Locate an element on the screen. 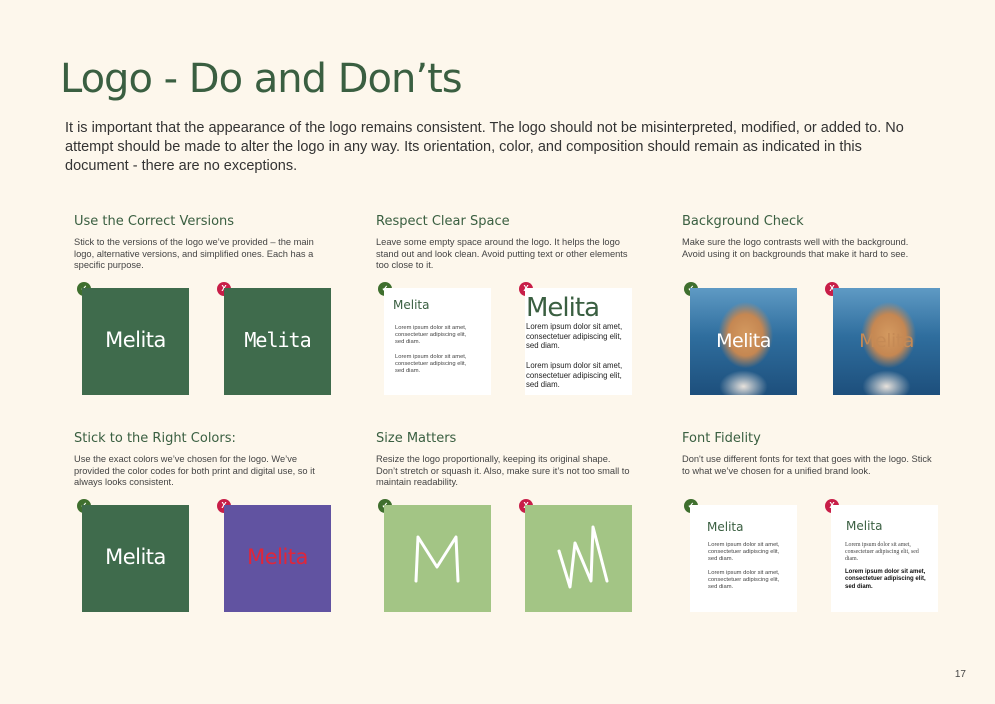  section-title-clear-space: Respect Clear Space is located at coordinates (443, 221).